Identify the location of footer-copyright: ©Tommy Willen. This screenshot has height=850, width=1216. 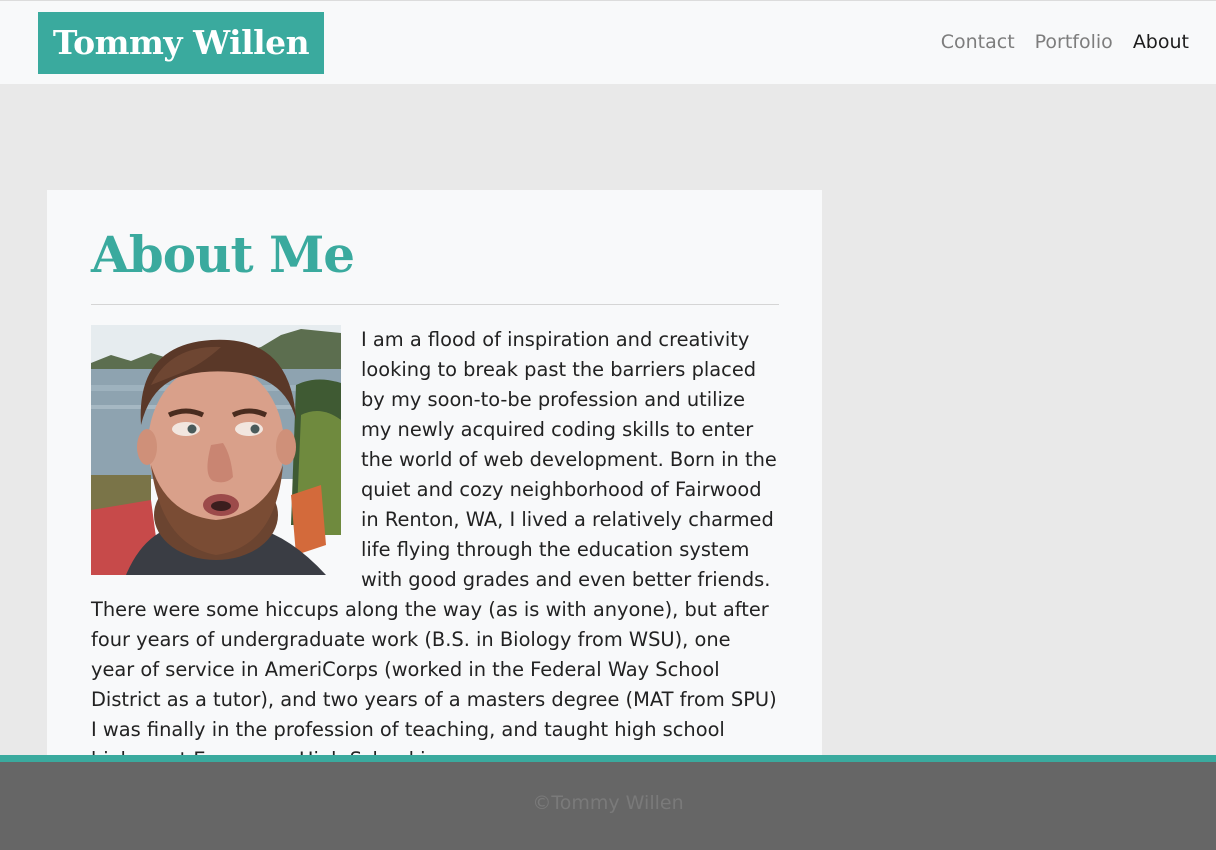
(608, 803).